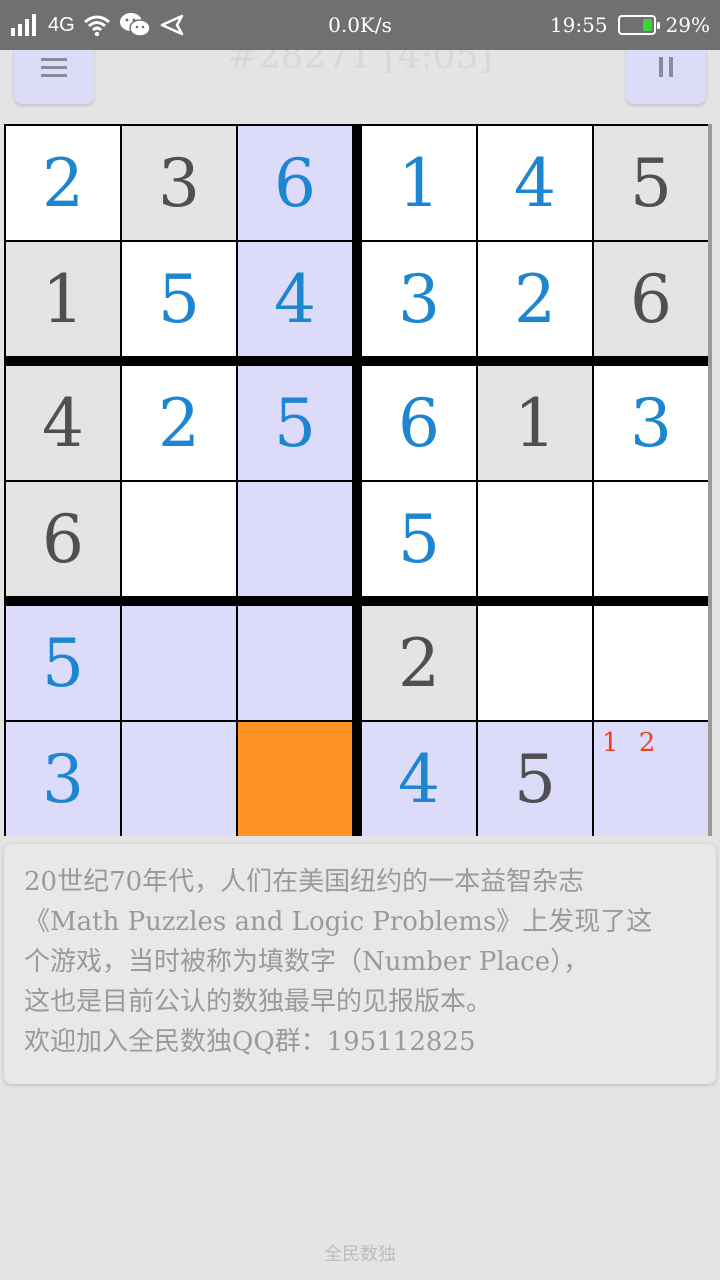 The width and height of the screenshot is (720, 1280). Describe the element at coordinates (632, 743) in the screenshot. I see `cell-pencil-notes: 1 2` at that location.